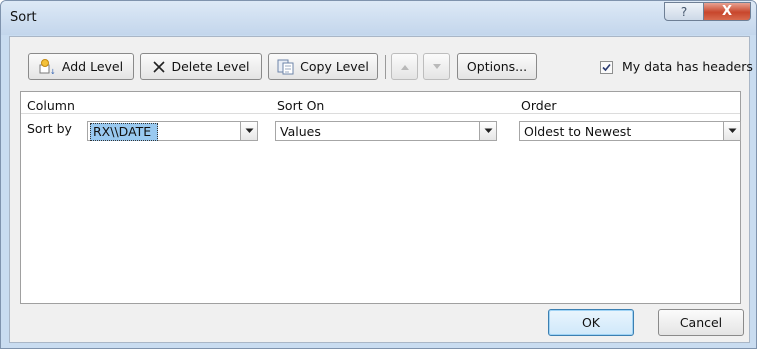  What do you see at coordinates (378, 18) in the screenshot?
I see `title-bar: Sort ? X` at bounding box center [378, 18].